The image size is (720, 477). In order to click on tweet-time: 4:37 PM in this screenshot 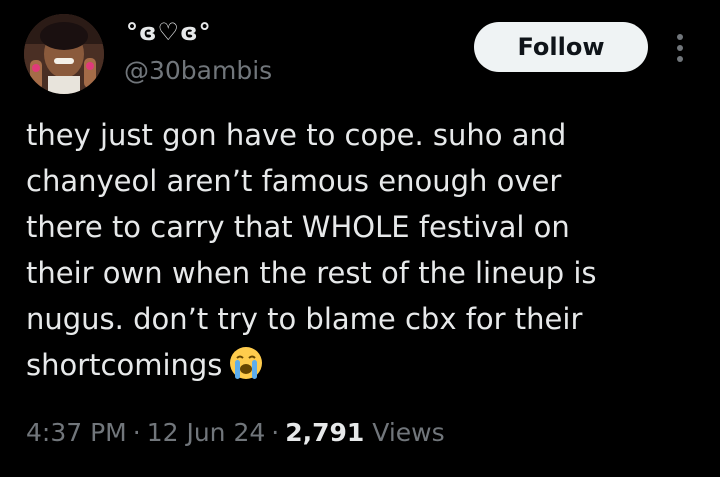, I will do `click(76, 432)`.